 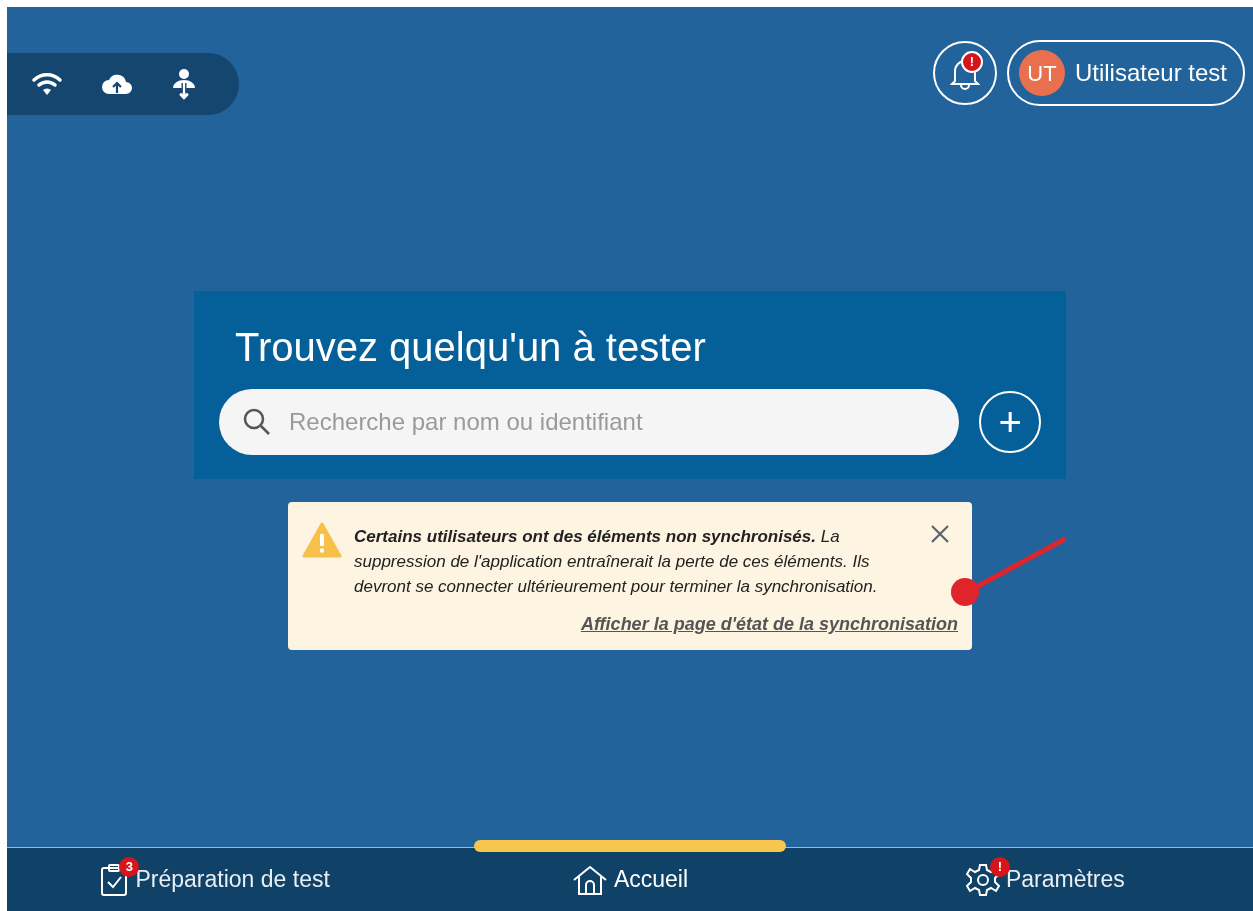 What do you see at coordinates (589, 422) in the screenshot?
I see `search-field: Recherche par nom ou identifiant` at bounding box center [589, 422].